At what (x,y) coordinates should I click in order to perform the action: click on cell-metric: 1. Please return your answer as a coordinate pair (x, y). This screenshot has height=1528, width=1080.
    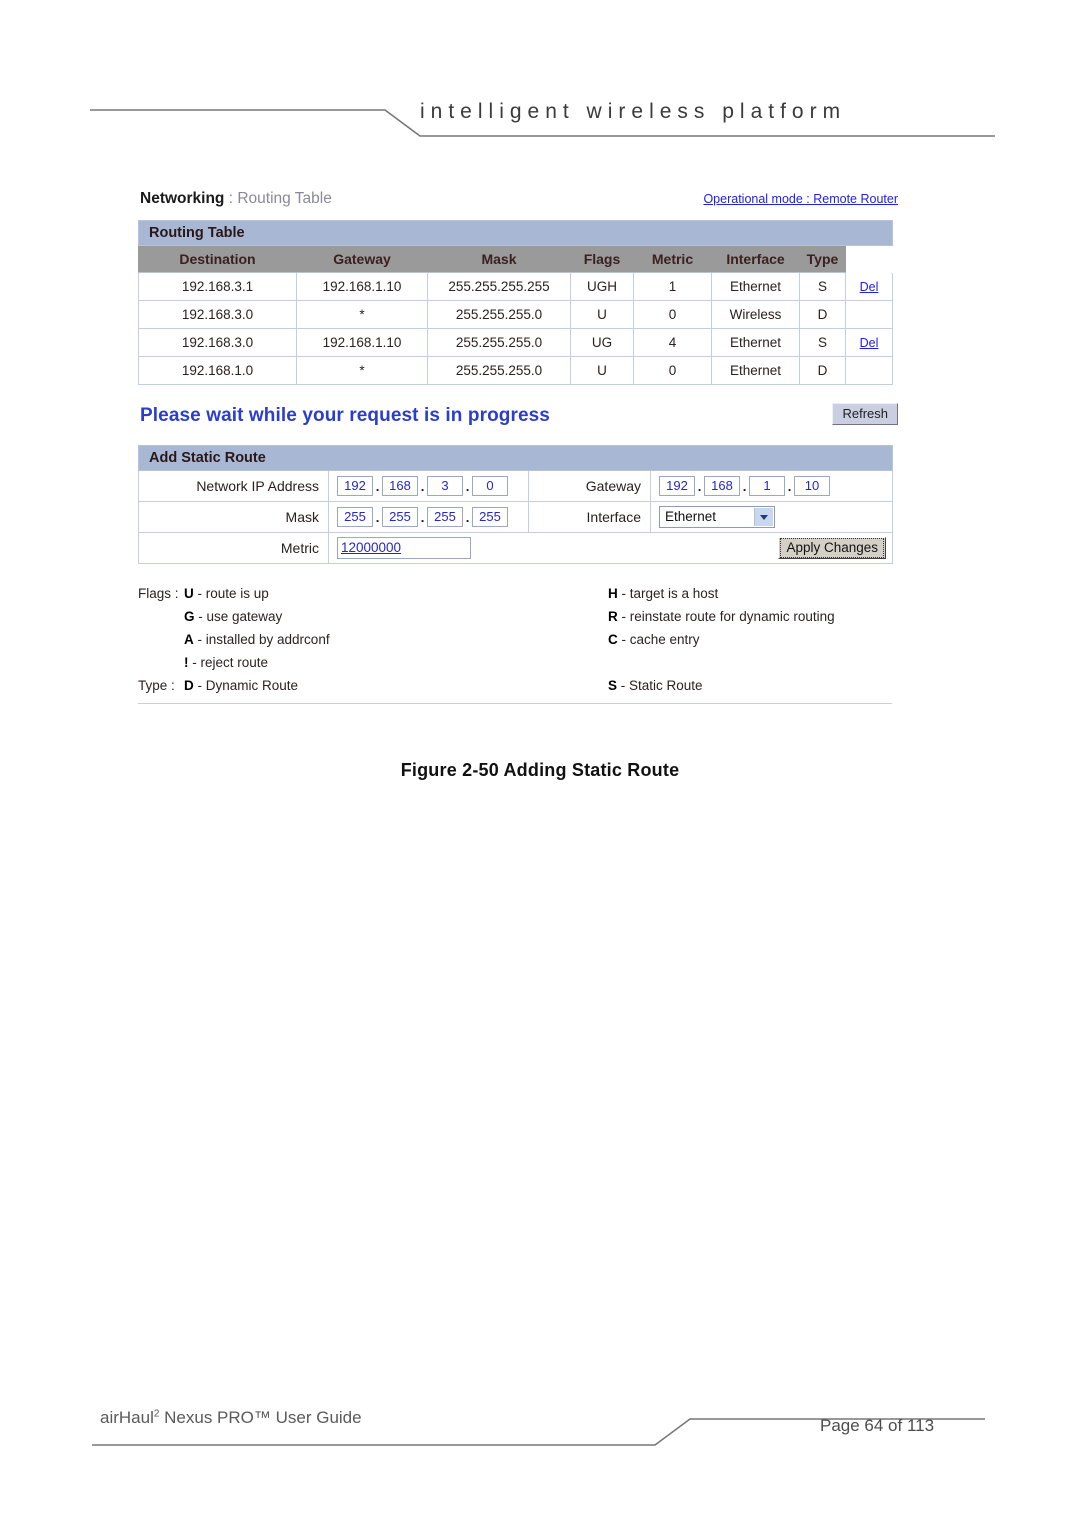
    Looking at the image, I should click on (672, 286).